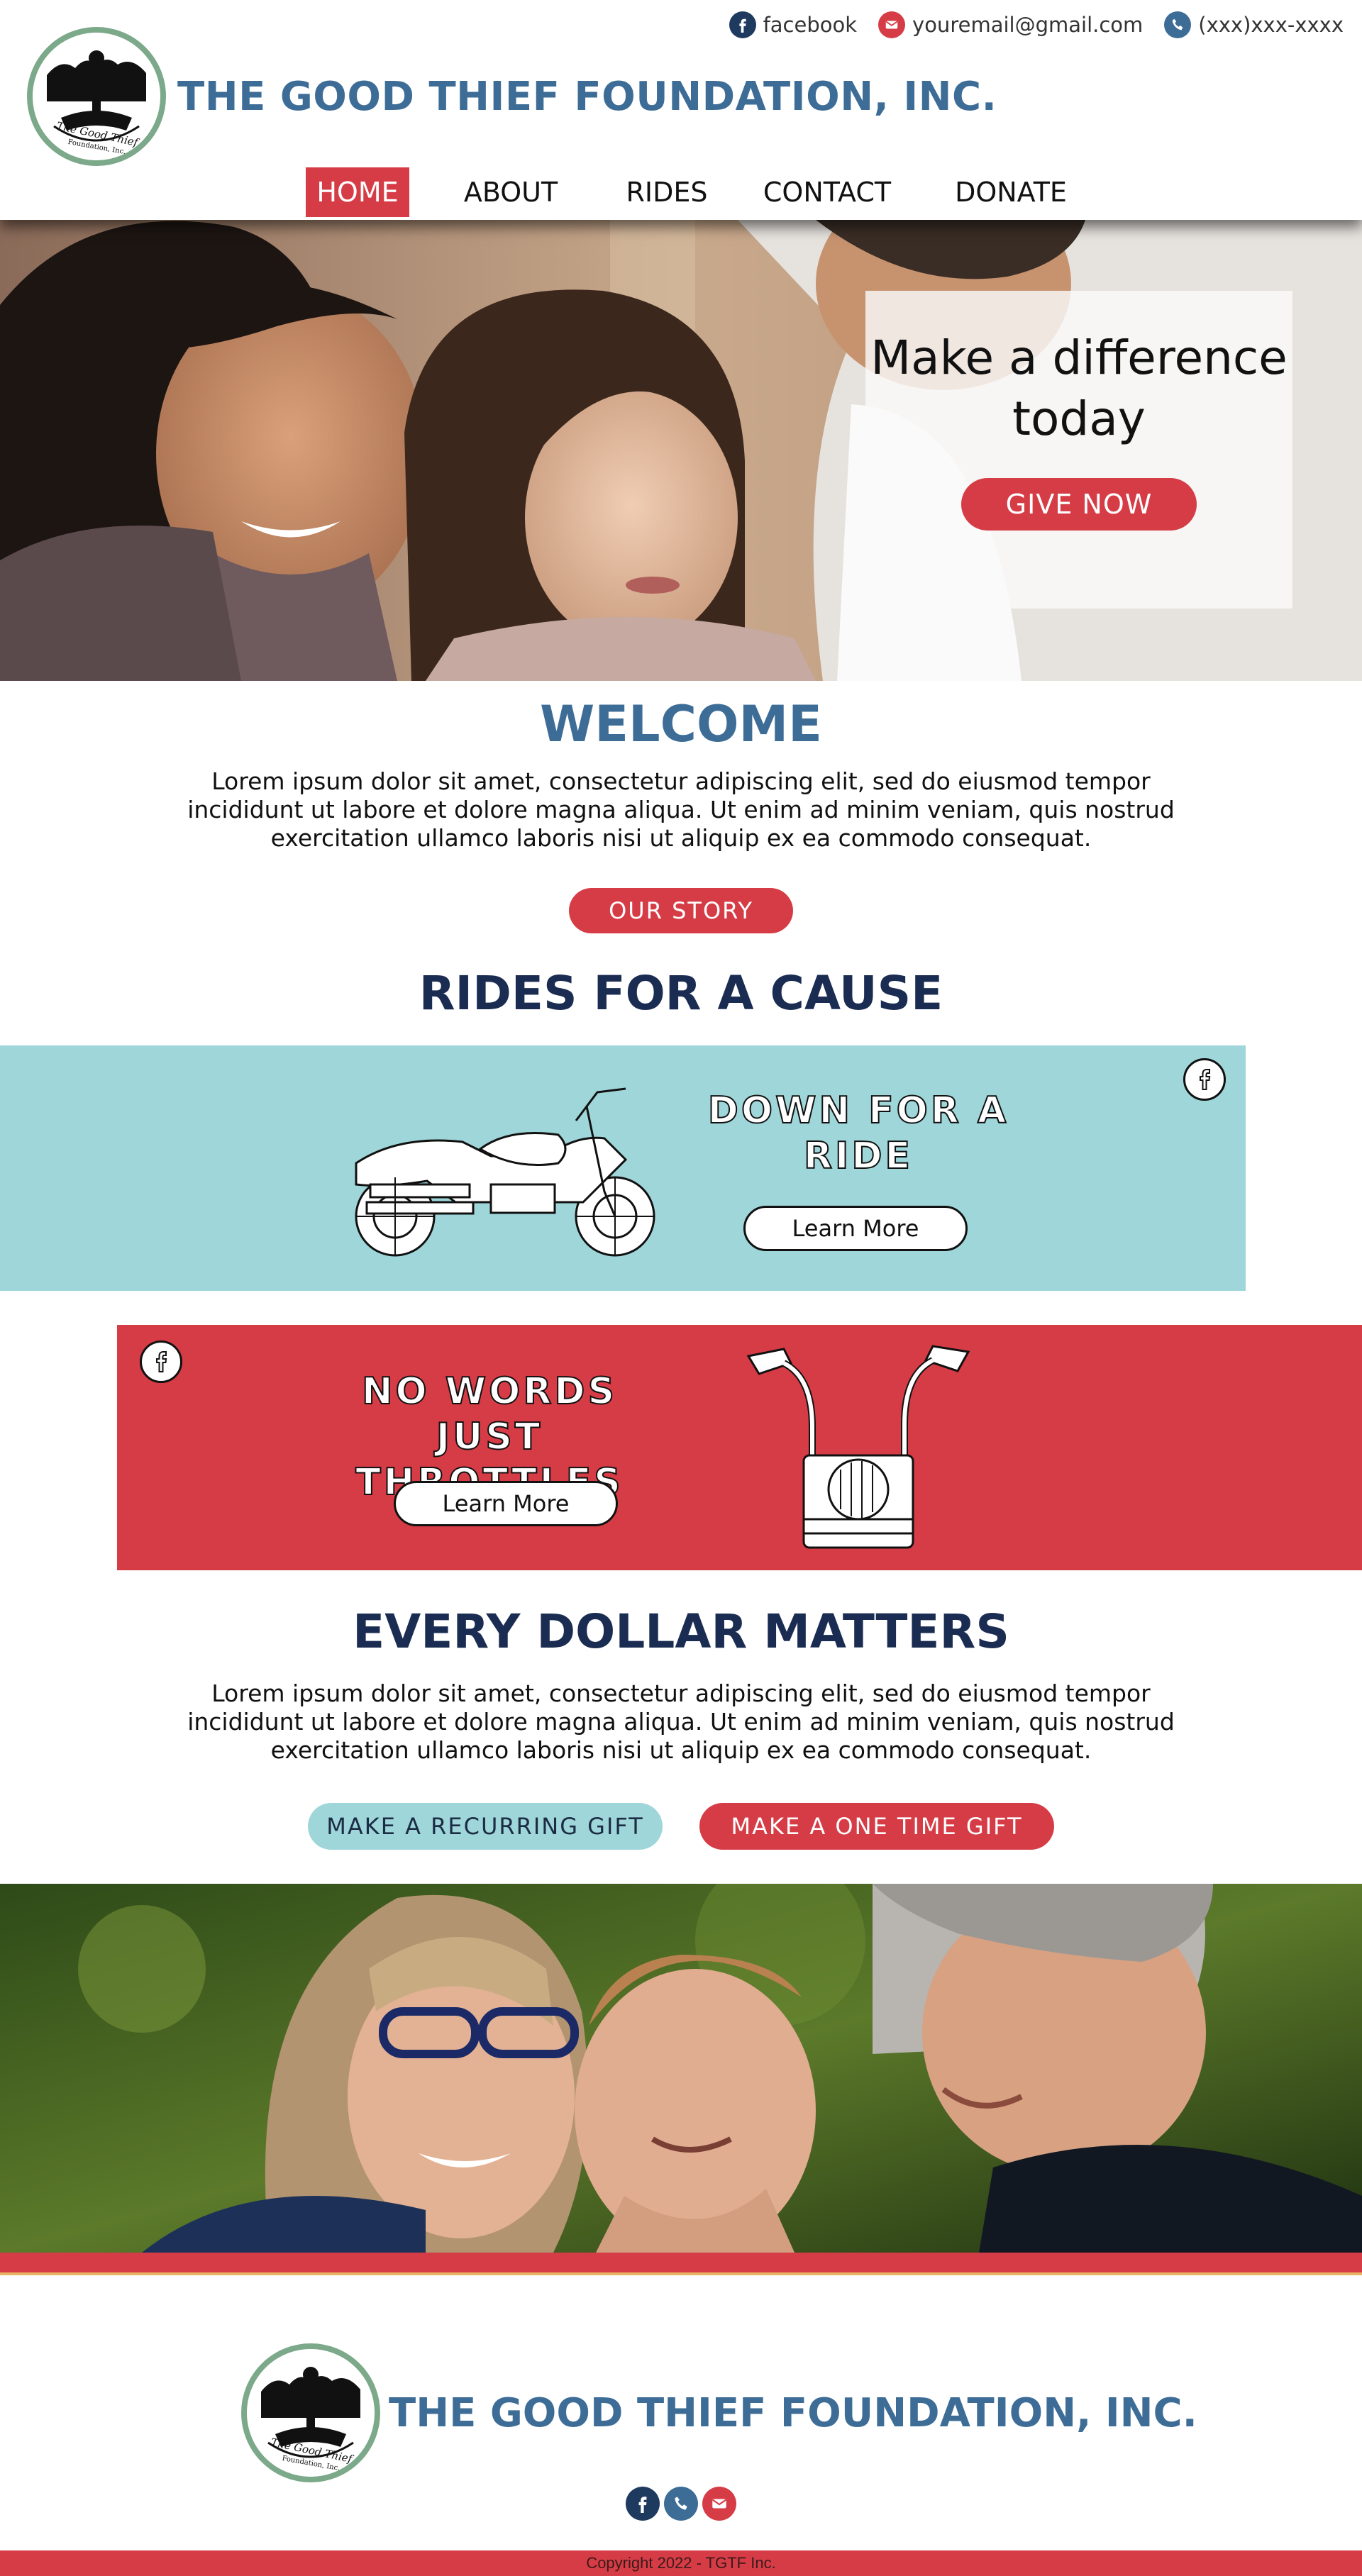  What do you see at coordinates (681, 993) in the screenshot?
I see `rides-heading: RIDES FOR A CAUSE` at bounding box center [681, 993].